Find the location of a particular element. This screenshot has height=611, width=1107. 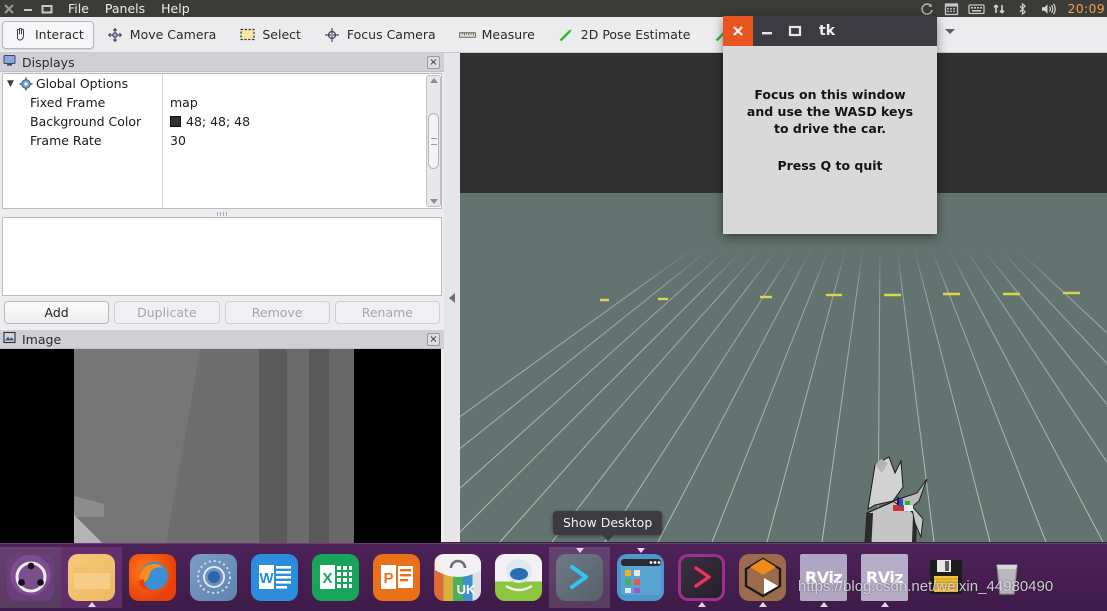

dock-item-files is located at coordinates (91, 577).